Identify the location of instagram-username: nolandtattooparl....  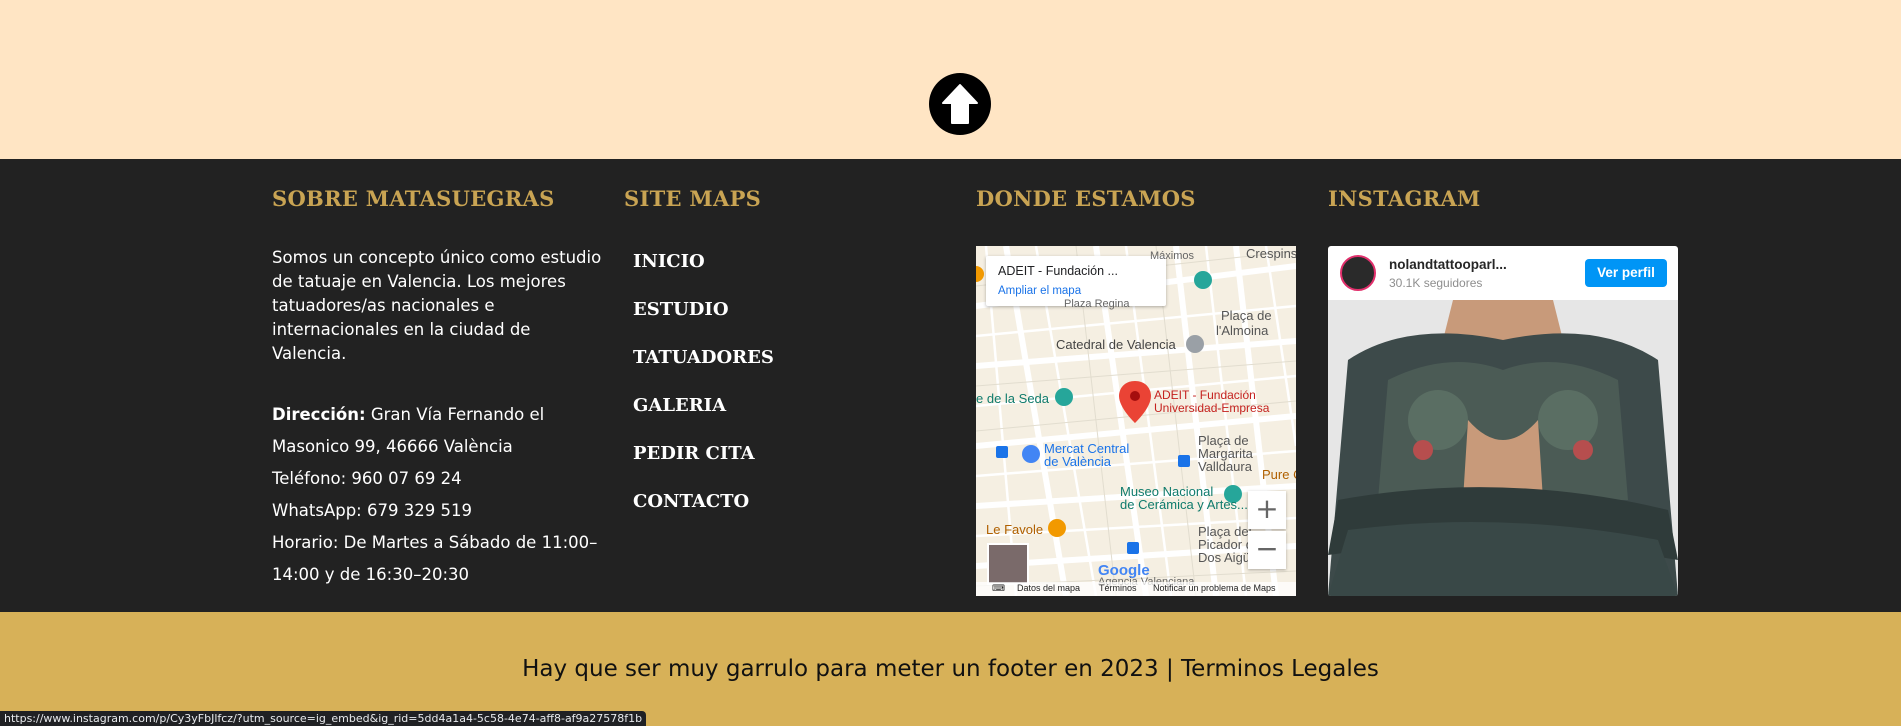
(1448, 264).